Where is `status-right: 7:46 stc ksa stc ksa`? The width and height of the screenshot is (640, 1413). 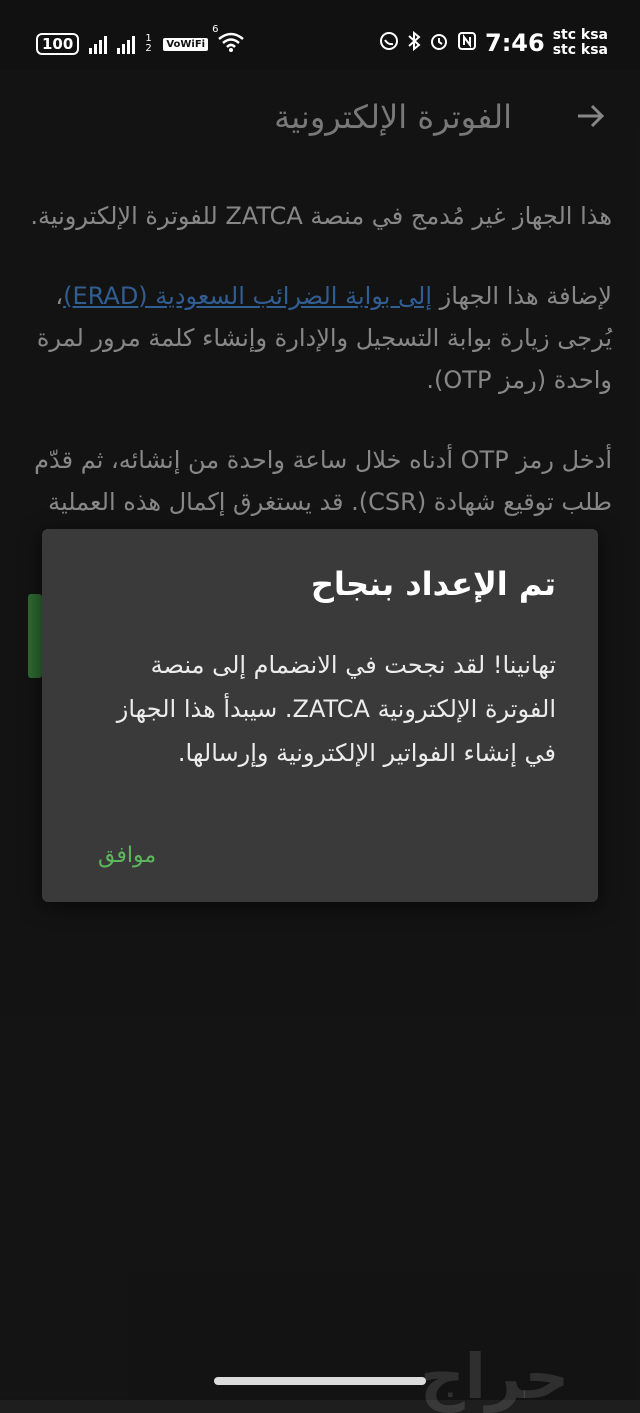
status-right: 7:46 stc ksa stc ksa is located at coordinates (493, 43).